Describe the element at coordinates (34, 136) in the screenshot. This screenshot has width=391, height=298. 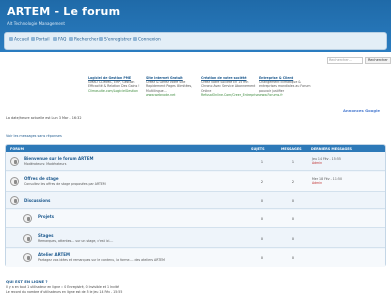
I see `unanswered-link: Voir les messages sans réponses` at that location.